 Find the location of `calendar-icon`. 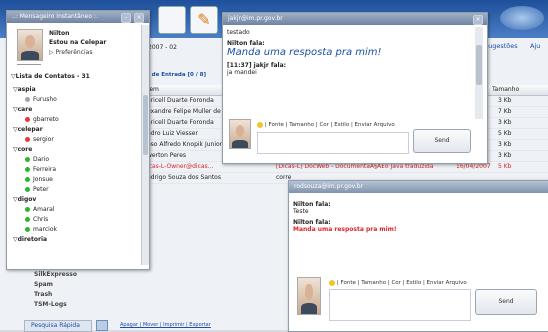

calendar-icon is located at coordinates (102, 325).